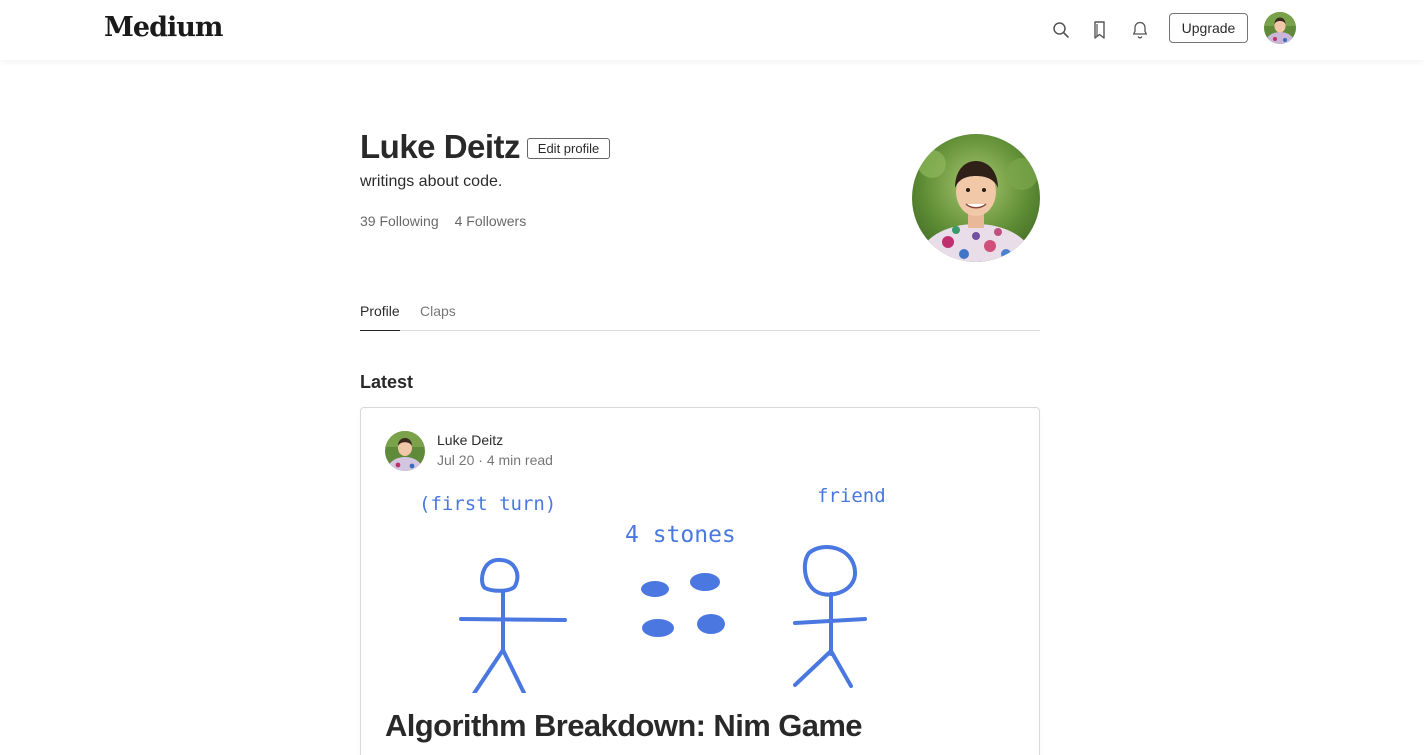 The height and width of the screenshot is (755, 1424). Describe the element at coordinates (487, 504) in the screenshot. I see `illustration-left-caption: (first turn)` at that location.